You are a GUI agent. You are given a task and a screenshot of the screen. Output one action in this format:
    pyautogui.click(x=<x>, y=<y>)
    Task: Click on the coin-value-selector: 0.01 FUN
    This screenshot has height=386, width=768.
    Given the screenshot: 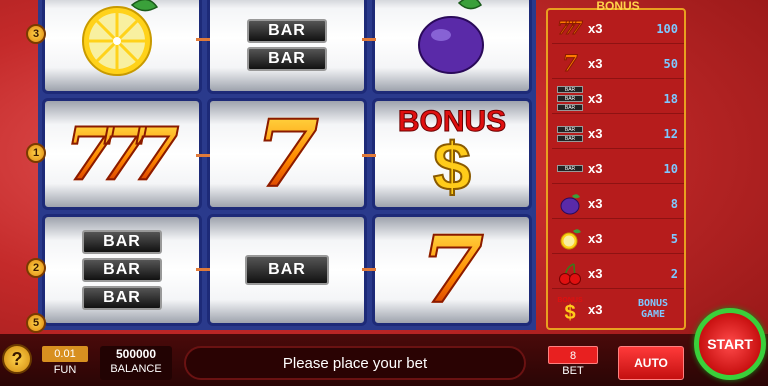 What is the action you would take?
    pyautogui.click(x=65, y=363)
    